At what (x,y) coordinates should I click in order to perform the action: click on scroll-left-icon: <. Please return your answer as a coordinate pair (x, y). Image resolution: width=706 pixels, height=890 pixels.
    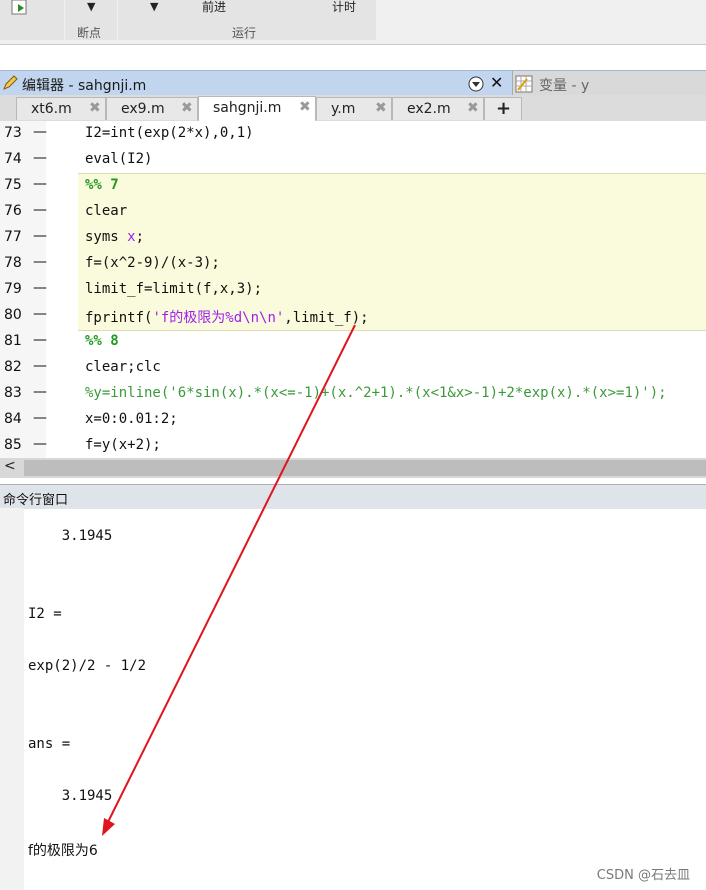
    Looking at the image, I should click on (10, 466).